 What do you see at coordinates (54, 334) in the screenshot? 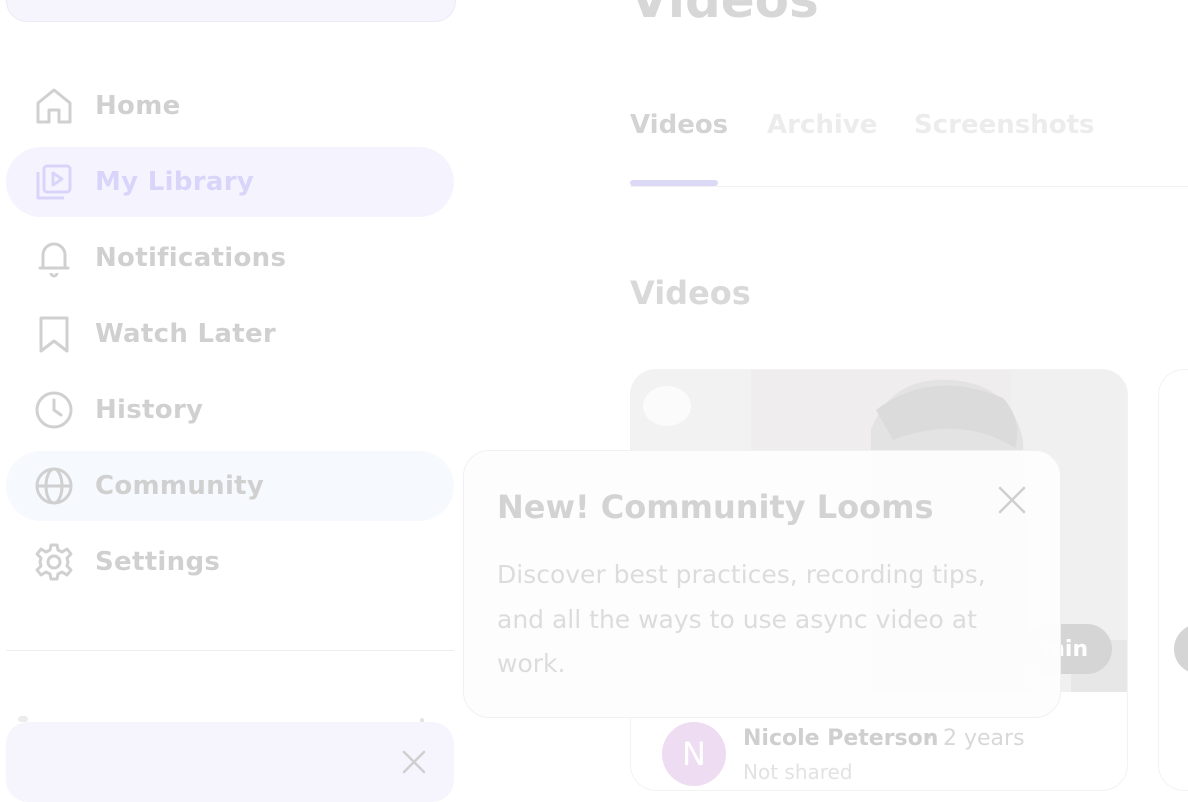
I see `bookmark-icon` at bounding box center [54, 334].